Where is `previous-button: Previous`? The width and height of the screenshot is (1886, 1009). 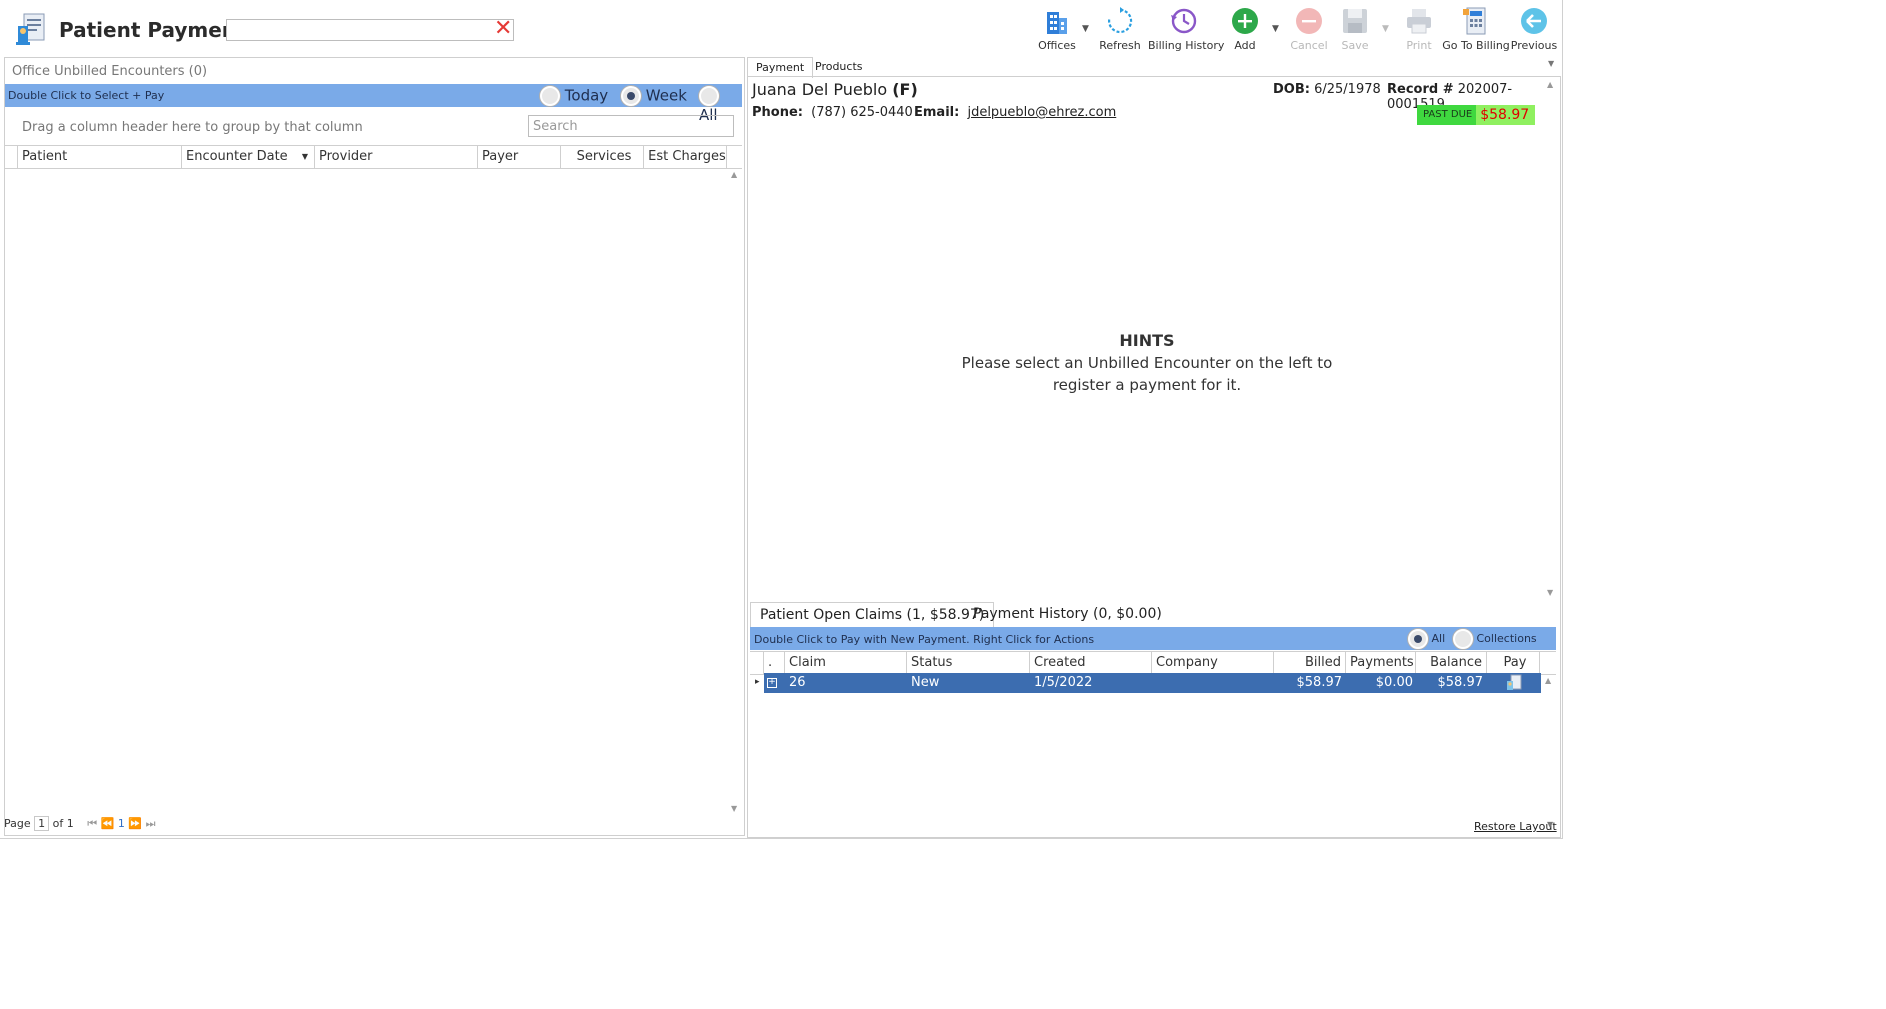 previous-button: Previous is located at coordinates (1534, 30).